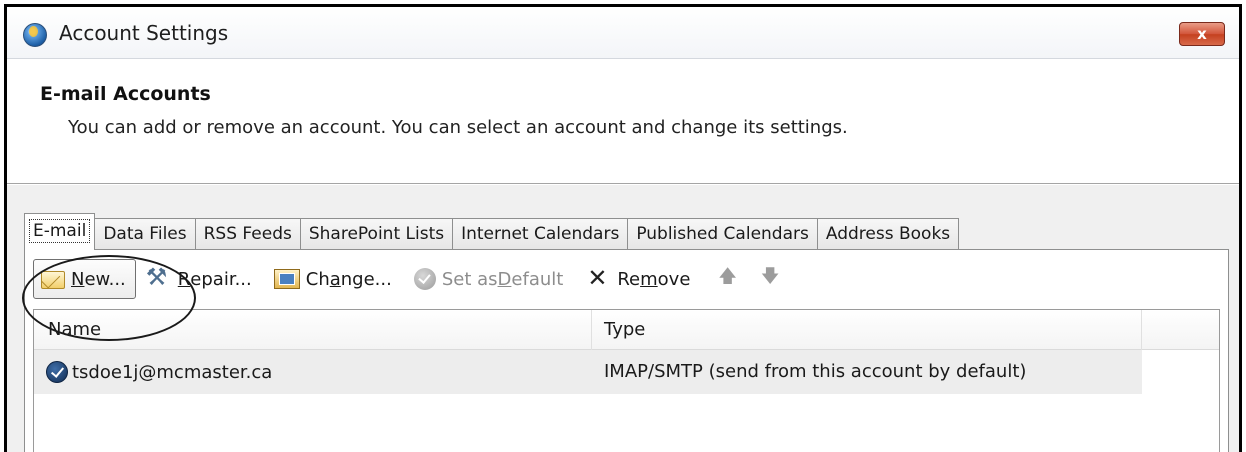 Image resolution: width=1246 pixels, height=452 pixels. I want to click on account-name: tsdoe1j@mcmaster.ca, so click(172, 372).